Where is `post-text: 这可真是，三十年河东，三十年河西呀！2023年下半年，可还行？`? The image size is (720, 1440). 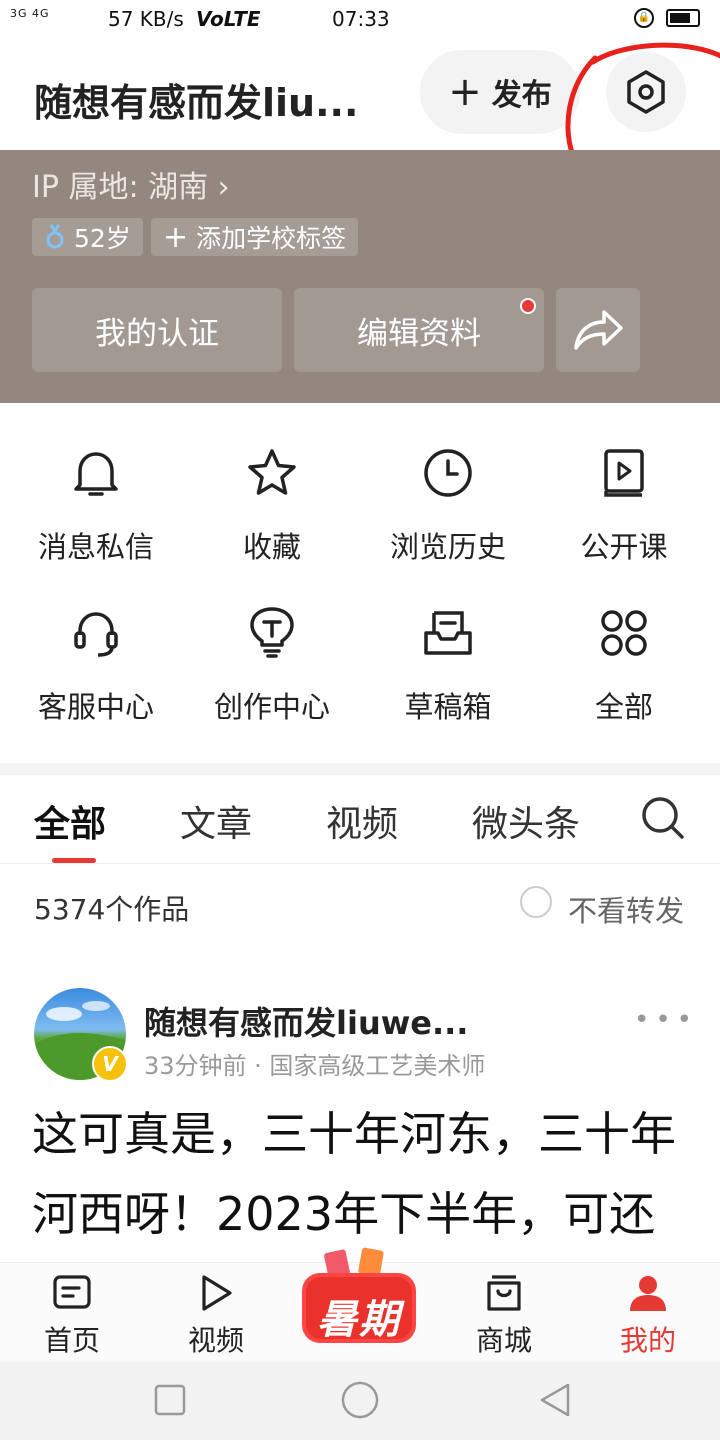
post-text: 这可真是，三十年河东，三十年河西呀！2023年下半年，可还行？ is located at coordinates (362, 1177).